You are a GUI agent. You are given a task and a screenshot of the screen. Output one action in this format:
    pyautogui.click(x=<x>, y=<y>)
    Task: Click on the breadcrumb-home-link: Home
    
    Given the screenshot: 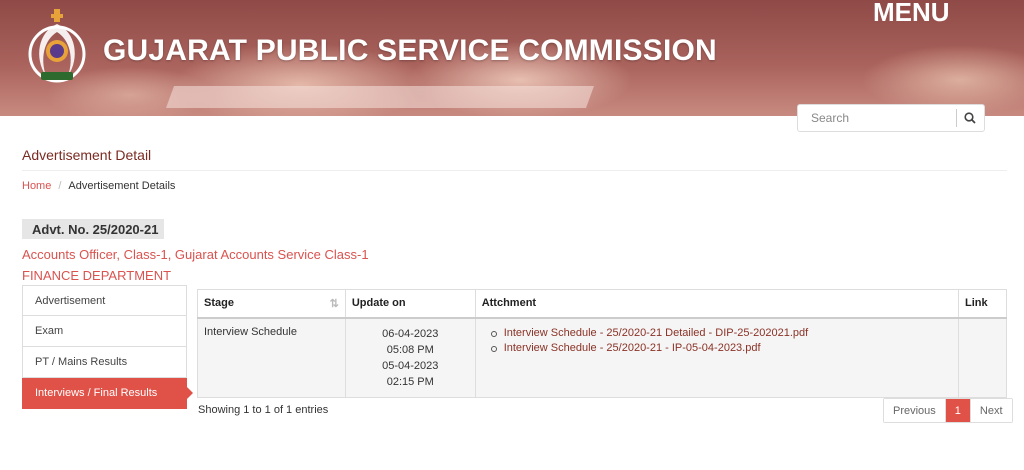 What is the action you would take?
    pyautogui.click(x=36, y=186)
    